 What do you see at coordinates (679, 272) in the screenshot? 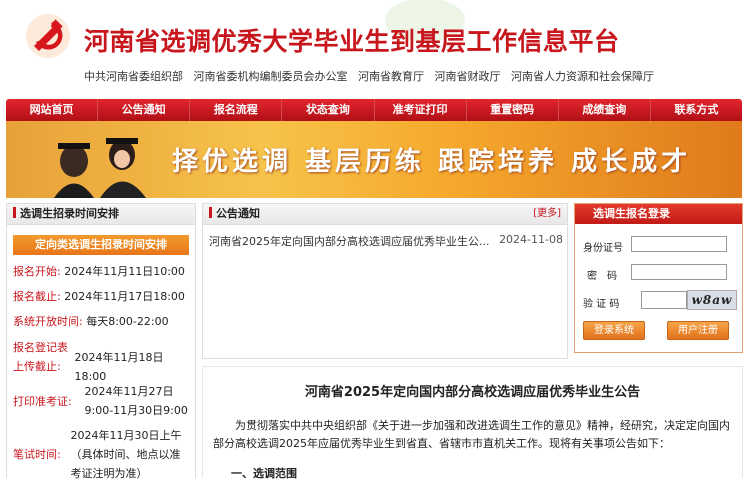
I see `password-input` at bounding box center [679, 272].